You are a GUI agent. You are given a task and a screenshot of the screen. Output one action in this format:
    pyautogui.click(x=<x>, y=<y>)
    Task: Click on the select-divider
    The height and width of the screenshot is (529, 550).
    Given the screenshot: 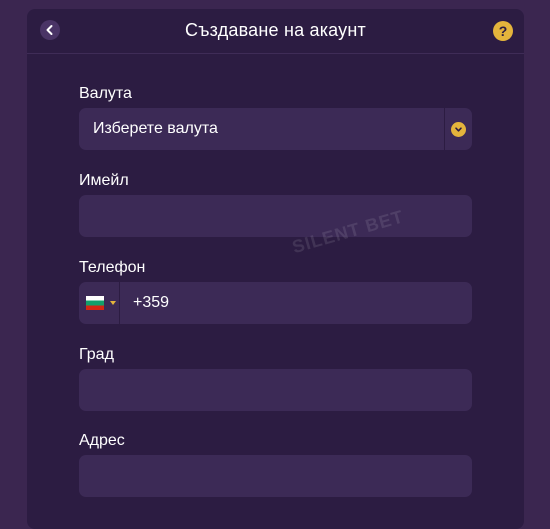 What is the action you would take?
    pyautogui.click(x=444, y=129)
    